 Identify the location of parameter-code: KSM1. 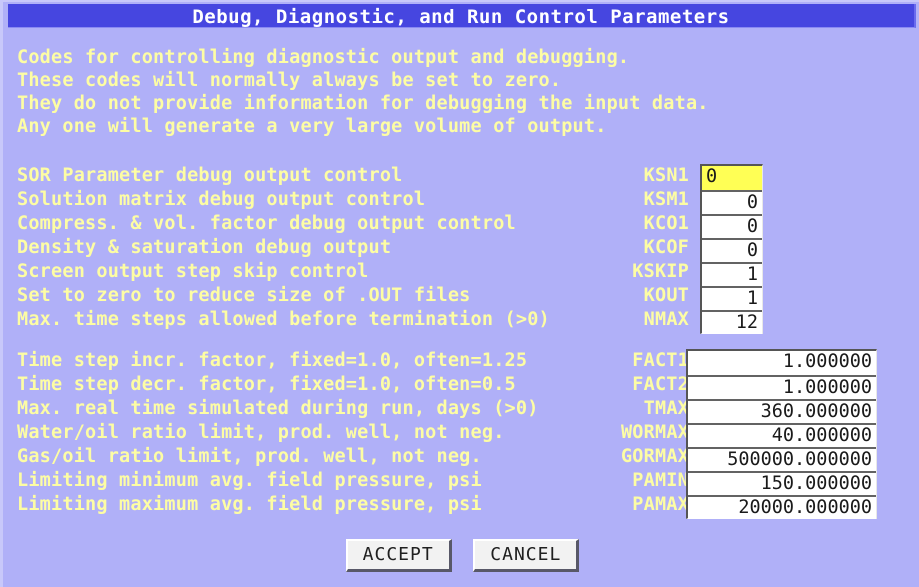
(666, 199).